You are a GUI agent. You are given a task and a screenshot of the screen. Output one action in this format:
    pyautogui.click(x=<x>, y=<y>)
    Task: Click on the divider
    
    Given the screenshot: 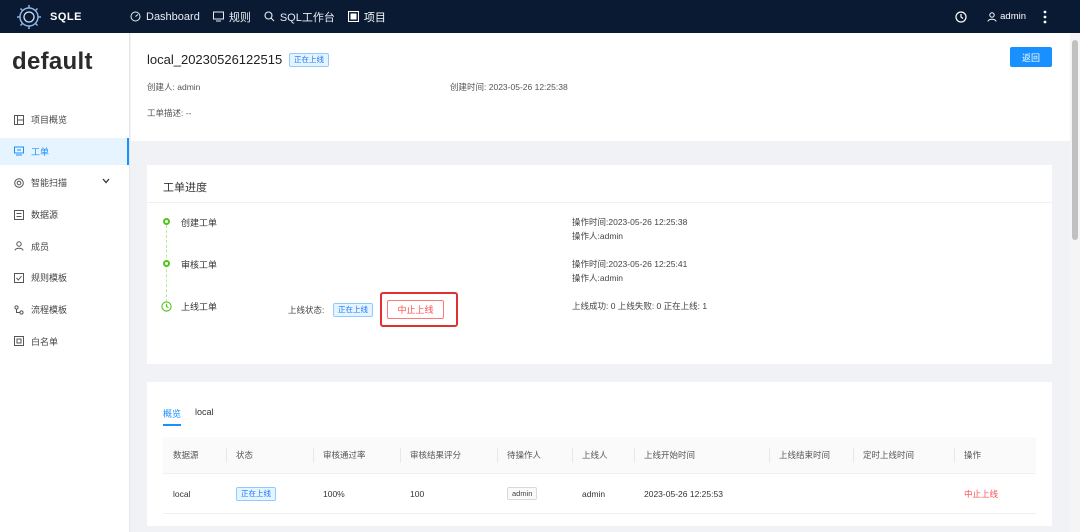 What is the action you would take?
    pyautogui.click(x=599, y=202)
    